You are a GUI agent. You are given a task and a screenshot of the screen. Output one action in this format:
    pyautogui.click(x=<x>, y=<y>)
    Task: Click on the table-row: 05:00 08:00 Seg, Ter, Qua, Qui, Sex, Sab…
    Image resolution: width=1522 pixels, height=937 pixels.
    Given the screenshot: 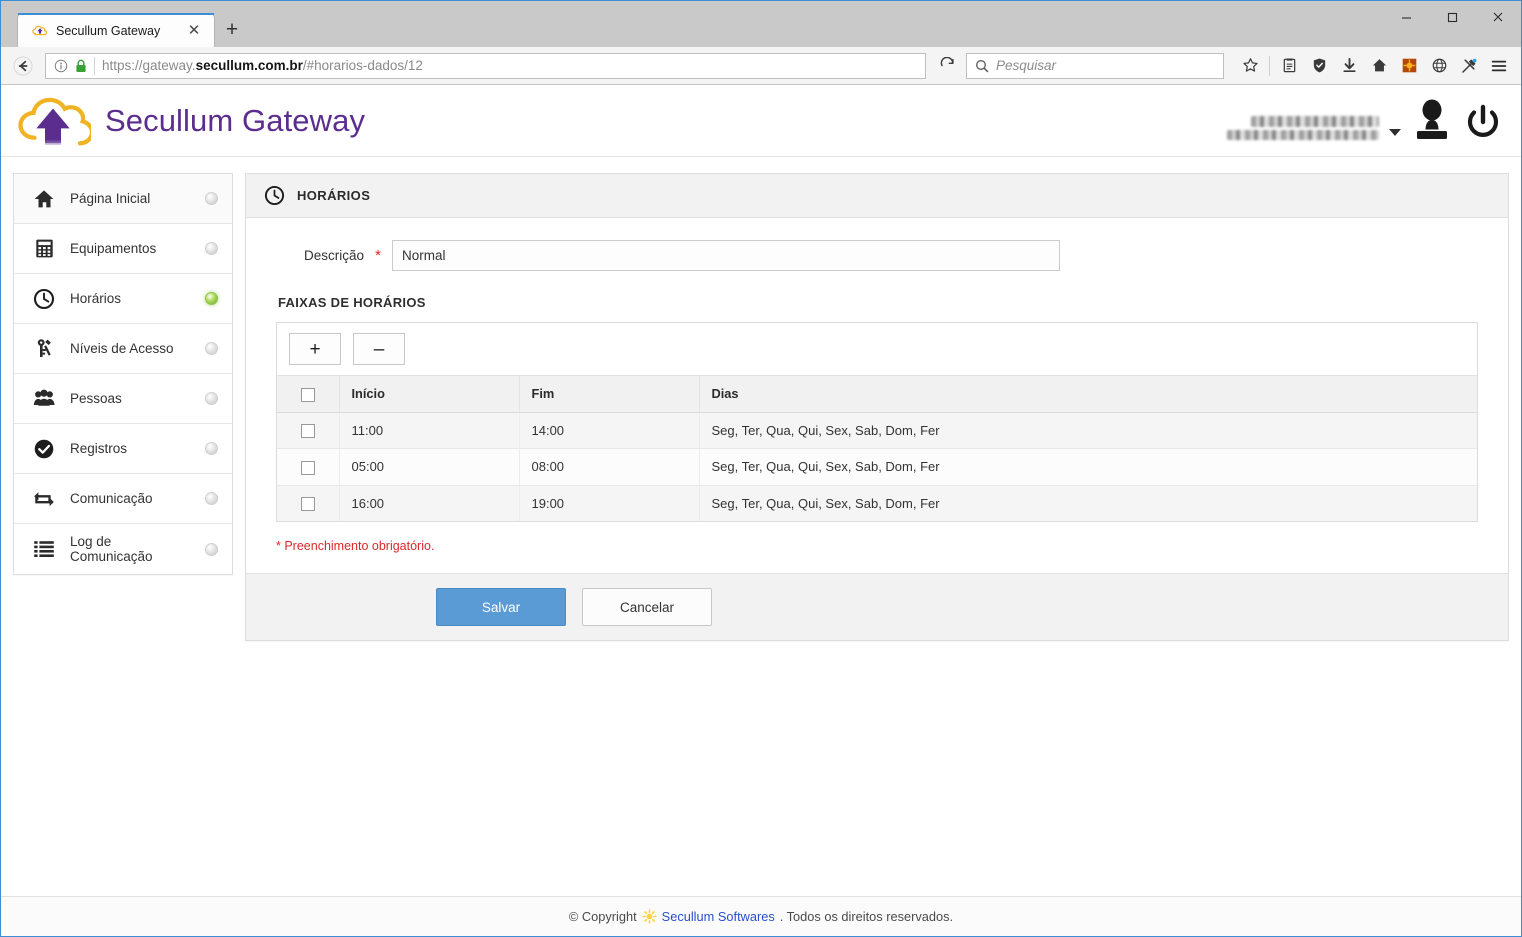 What is the action you would take?
    pyautogui.click(x=877, y=467)
    